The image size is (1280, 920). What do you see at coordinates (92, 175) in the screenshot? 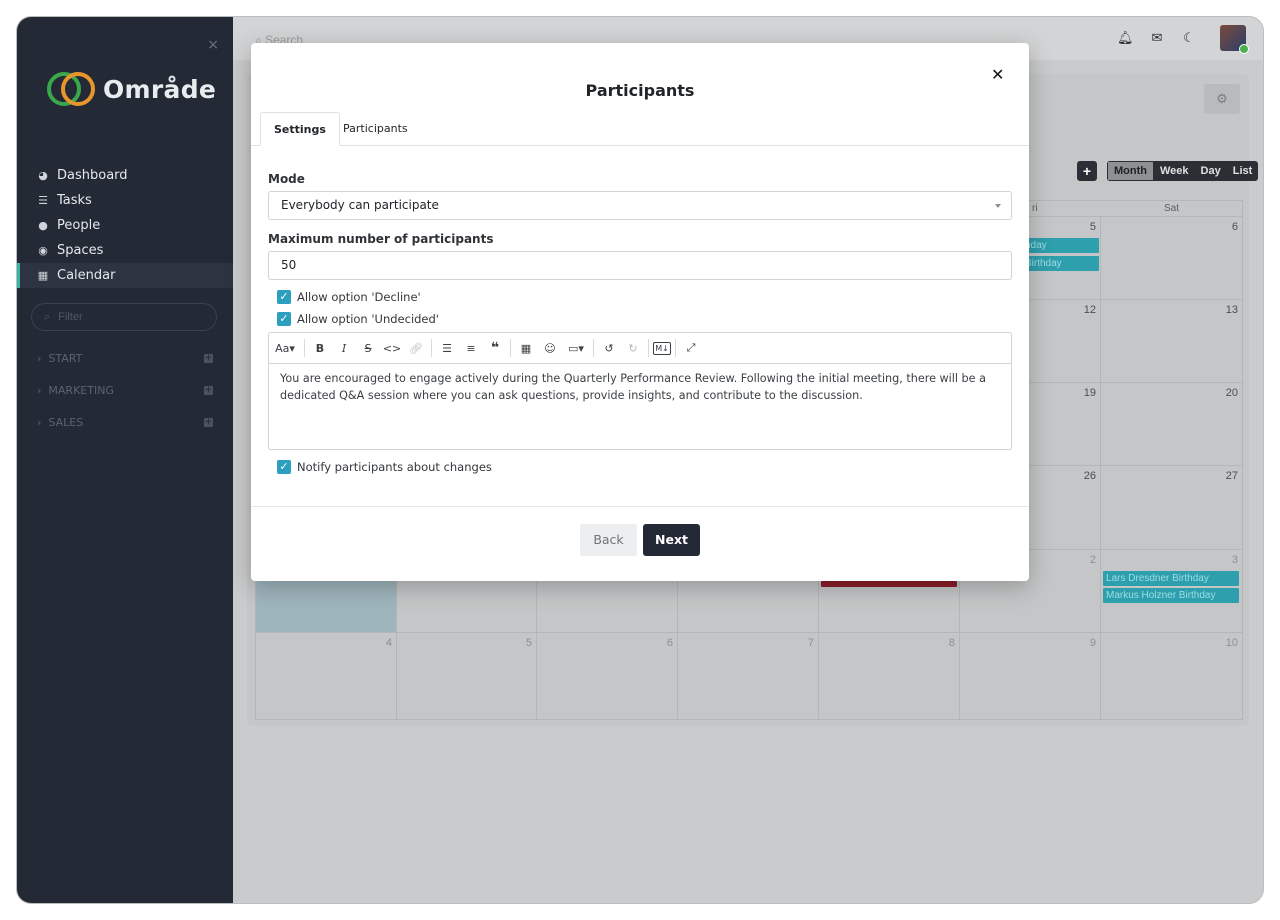
I see `sidebar-item-label: Dashboard` at bounding box center [92, 175].